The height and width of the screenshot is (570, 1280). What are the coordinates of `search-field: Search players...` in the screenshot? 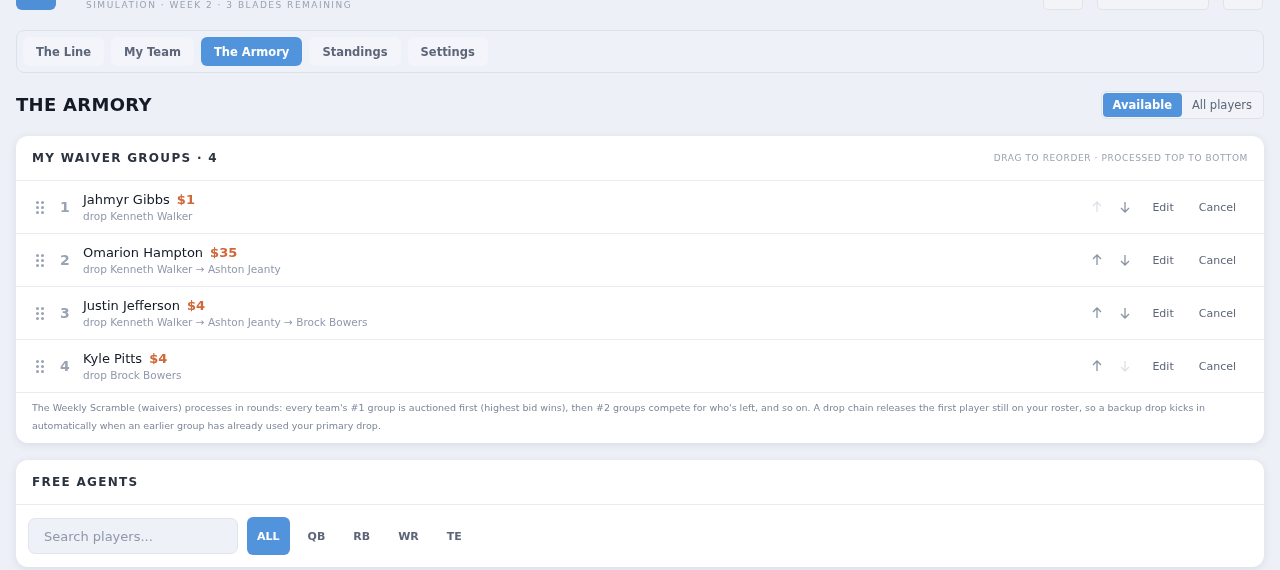 It's located at (133, 536).